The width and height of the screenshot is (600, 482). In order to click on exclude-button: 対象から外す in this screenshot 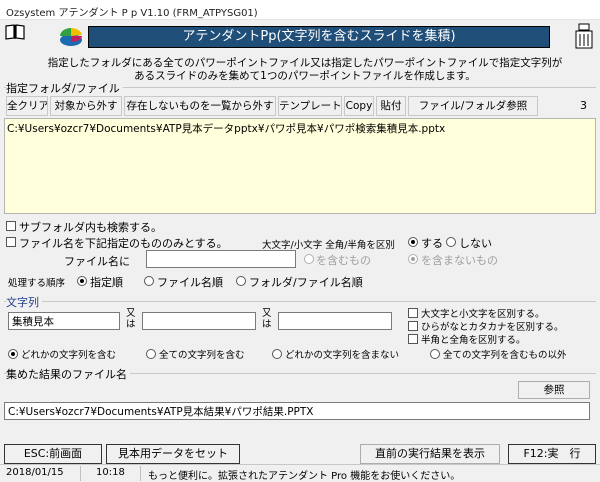, I will do `click(86, 106)`.